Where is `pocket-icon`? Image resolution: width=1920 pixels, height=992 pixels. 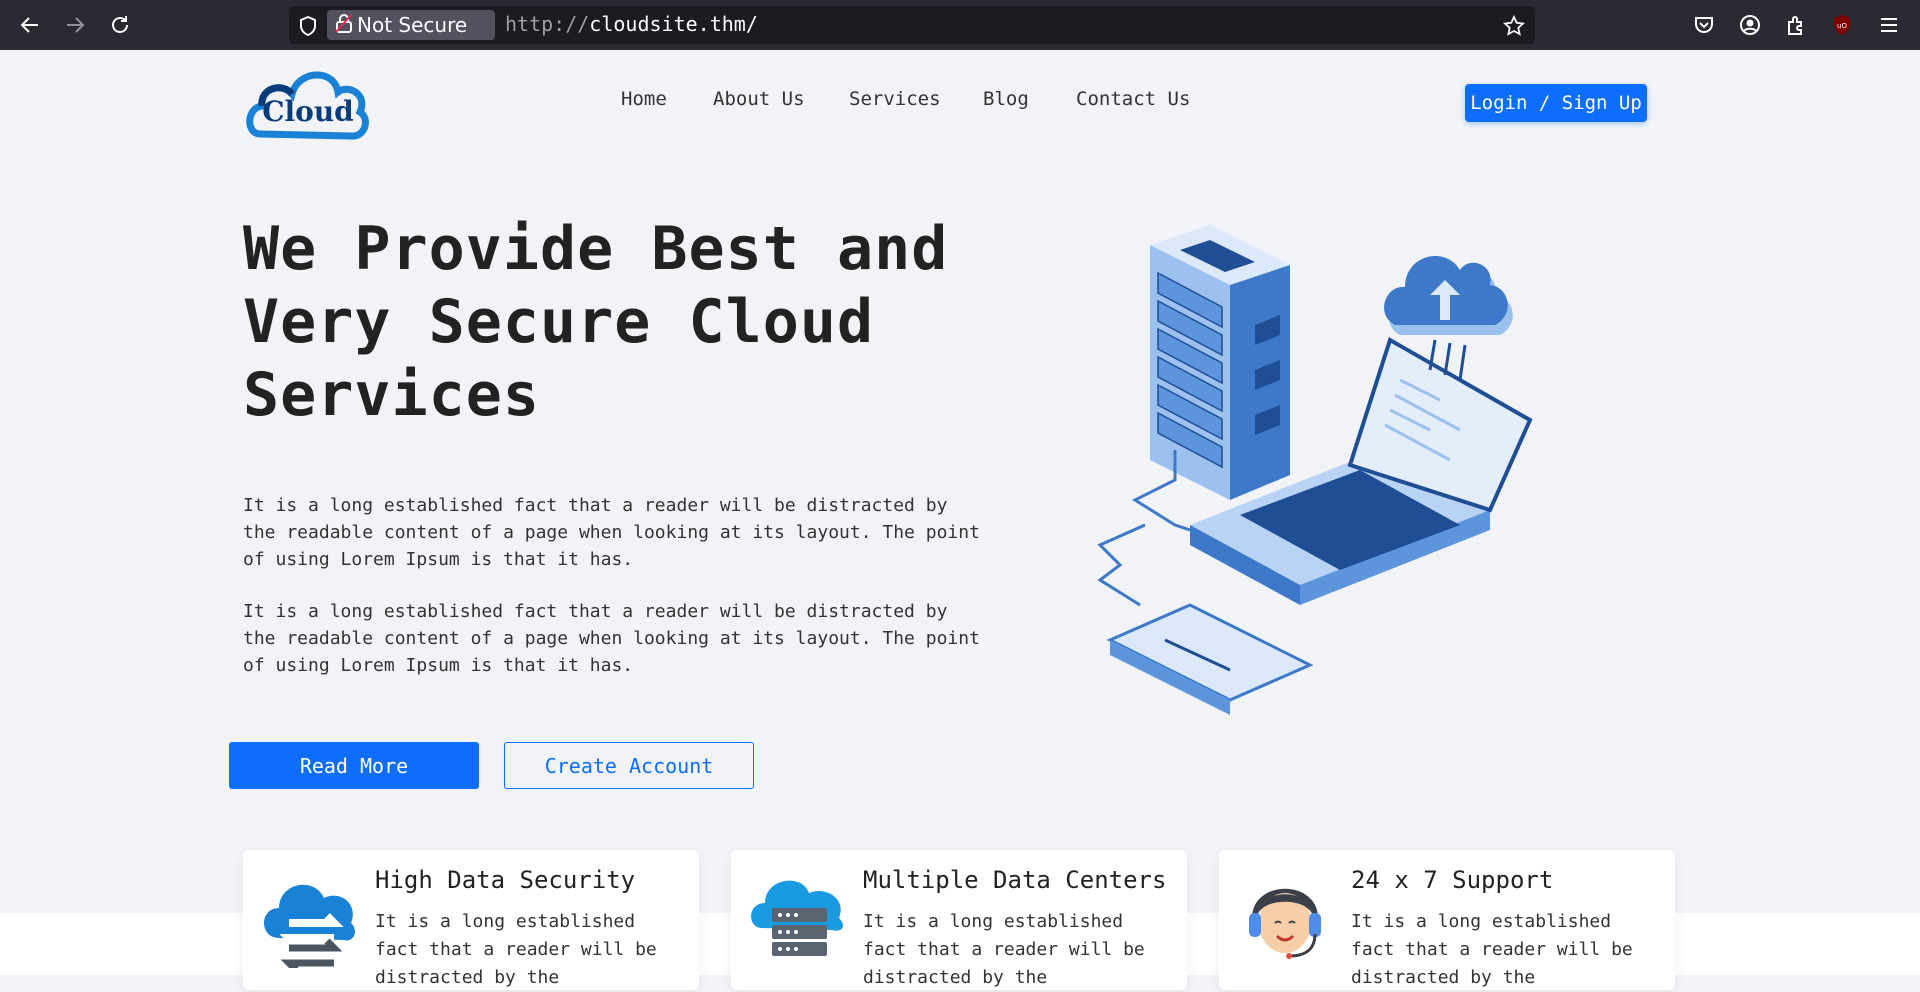 pocket-icon is located at coordinates (1704, 25).